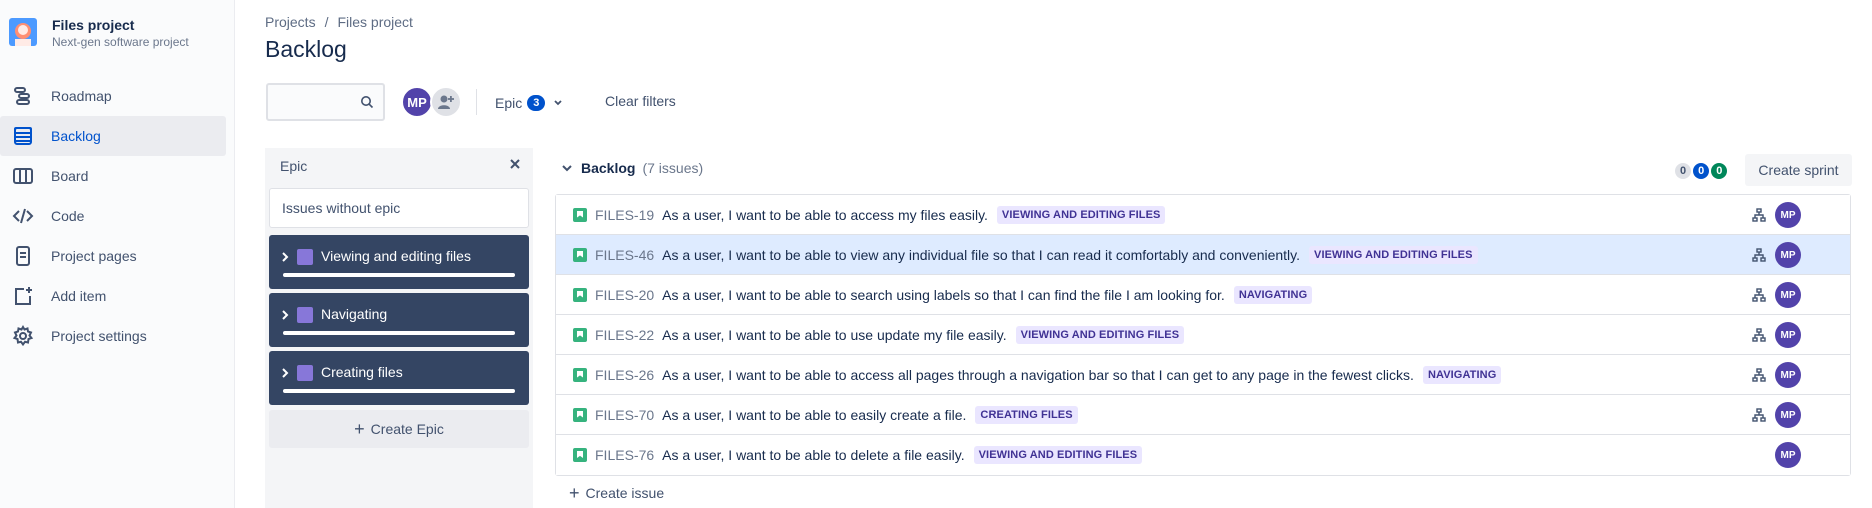 The width and height of the screenshot is (1872, 508). I want to click on project-type: Next-gen software project, so click(120, 42).